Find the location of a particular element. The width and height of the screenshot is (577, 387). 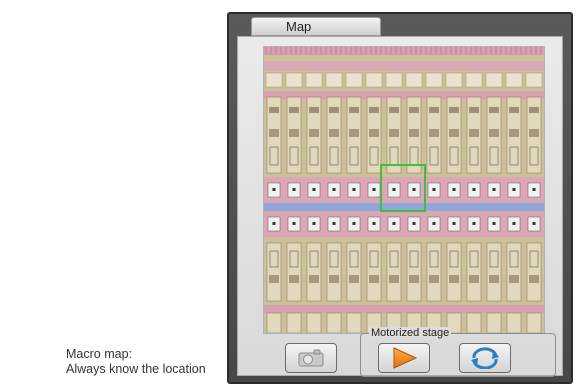

caption-line-2: Always know the location is located at coordinates (136, 369).